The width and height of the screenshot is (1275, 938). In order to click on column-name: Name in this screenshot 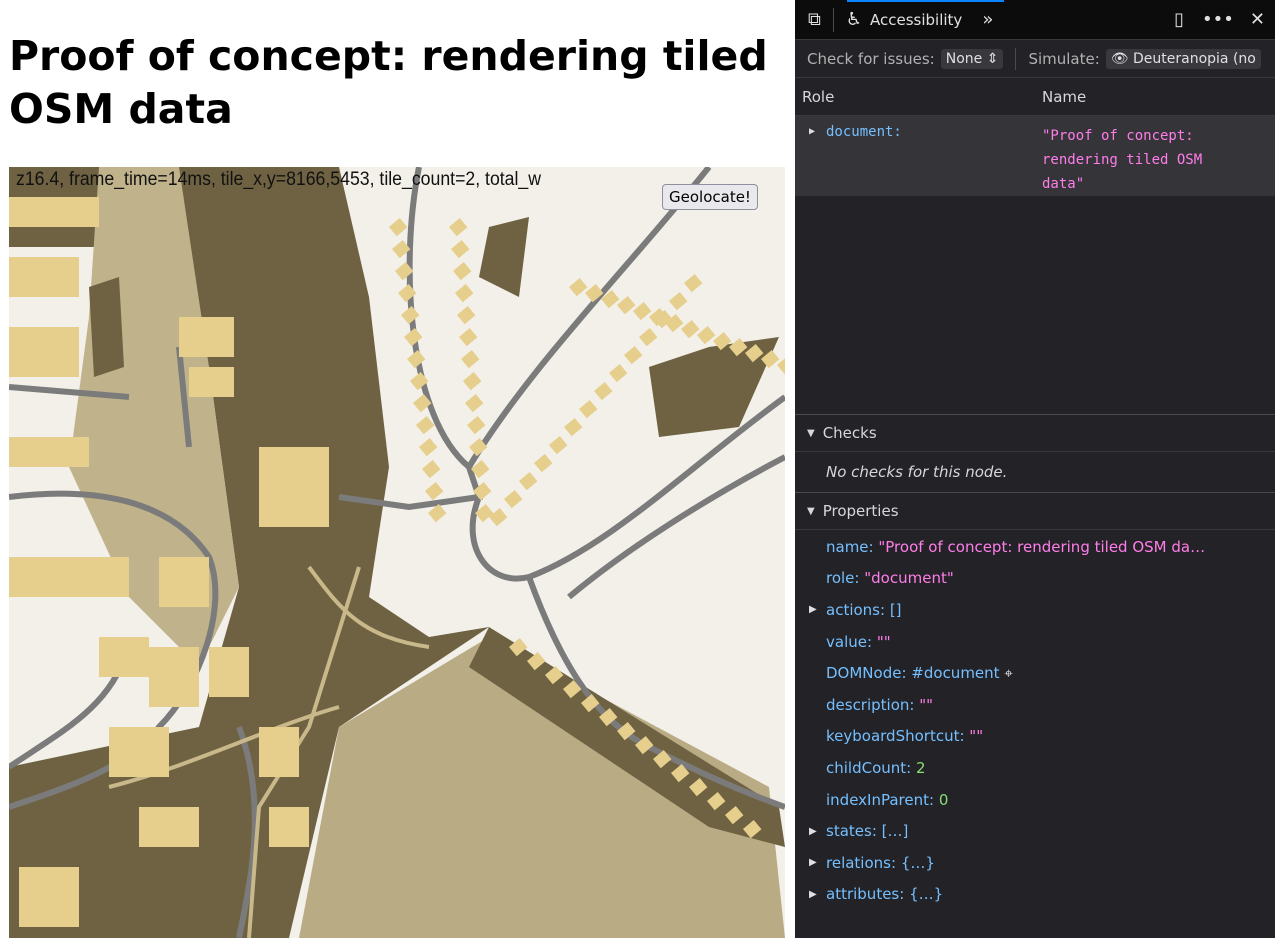, I will do `click(1064, 96)`.